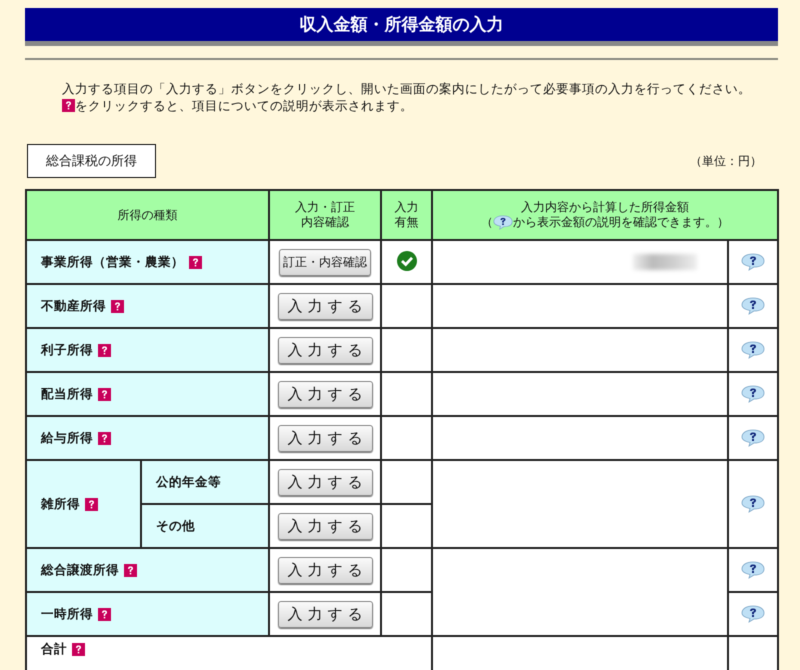 Image resolution: width=800 pixels, height=670 pixels. What do you see at coordinates (188, 481) in the screenshot?
I see `income-subtype-label: 公的年金等` at bounding box center [188, 481].